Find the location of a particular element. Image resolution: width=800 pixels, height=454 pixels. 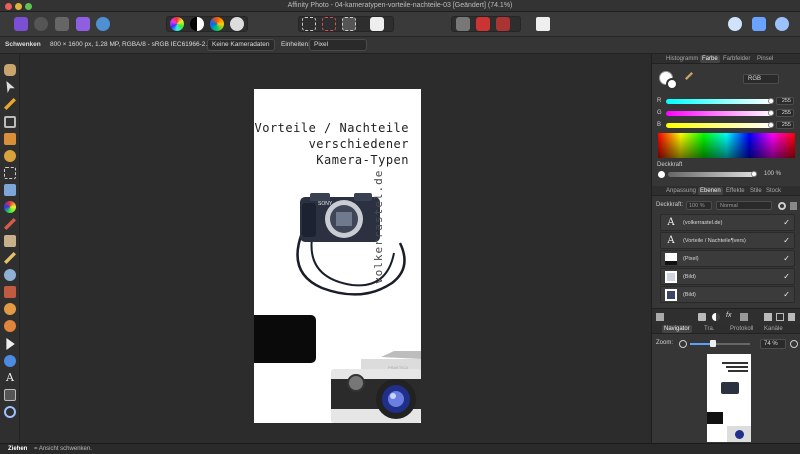

auto-color-icon is located at coordinates (217, 24).